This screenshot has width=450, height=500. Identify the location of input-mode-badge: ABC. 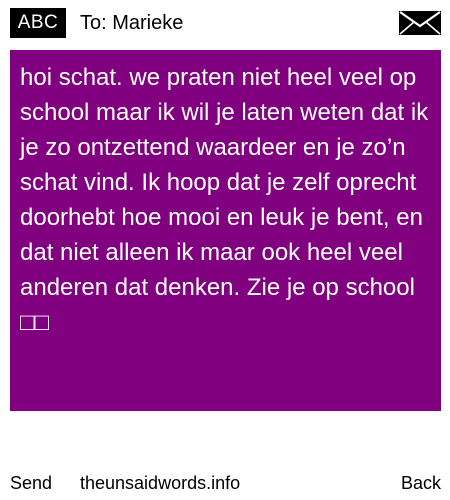
(38, 23).